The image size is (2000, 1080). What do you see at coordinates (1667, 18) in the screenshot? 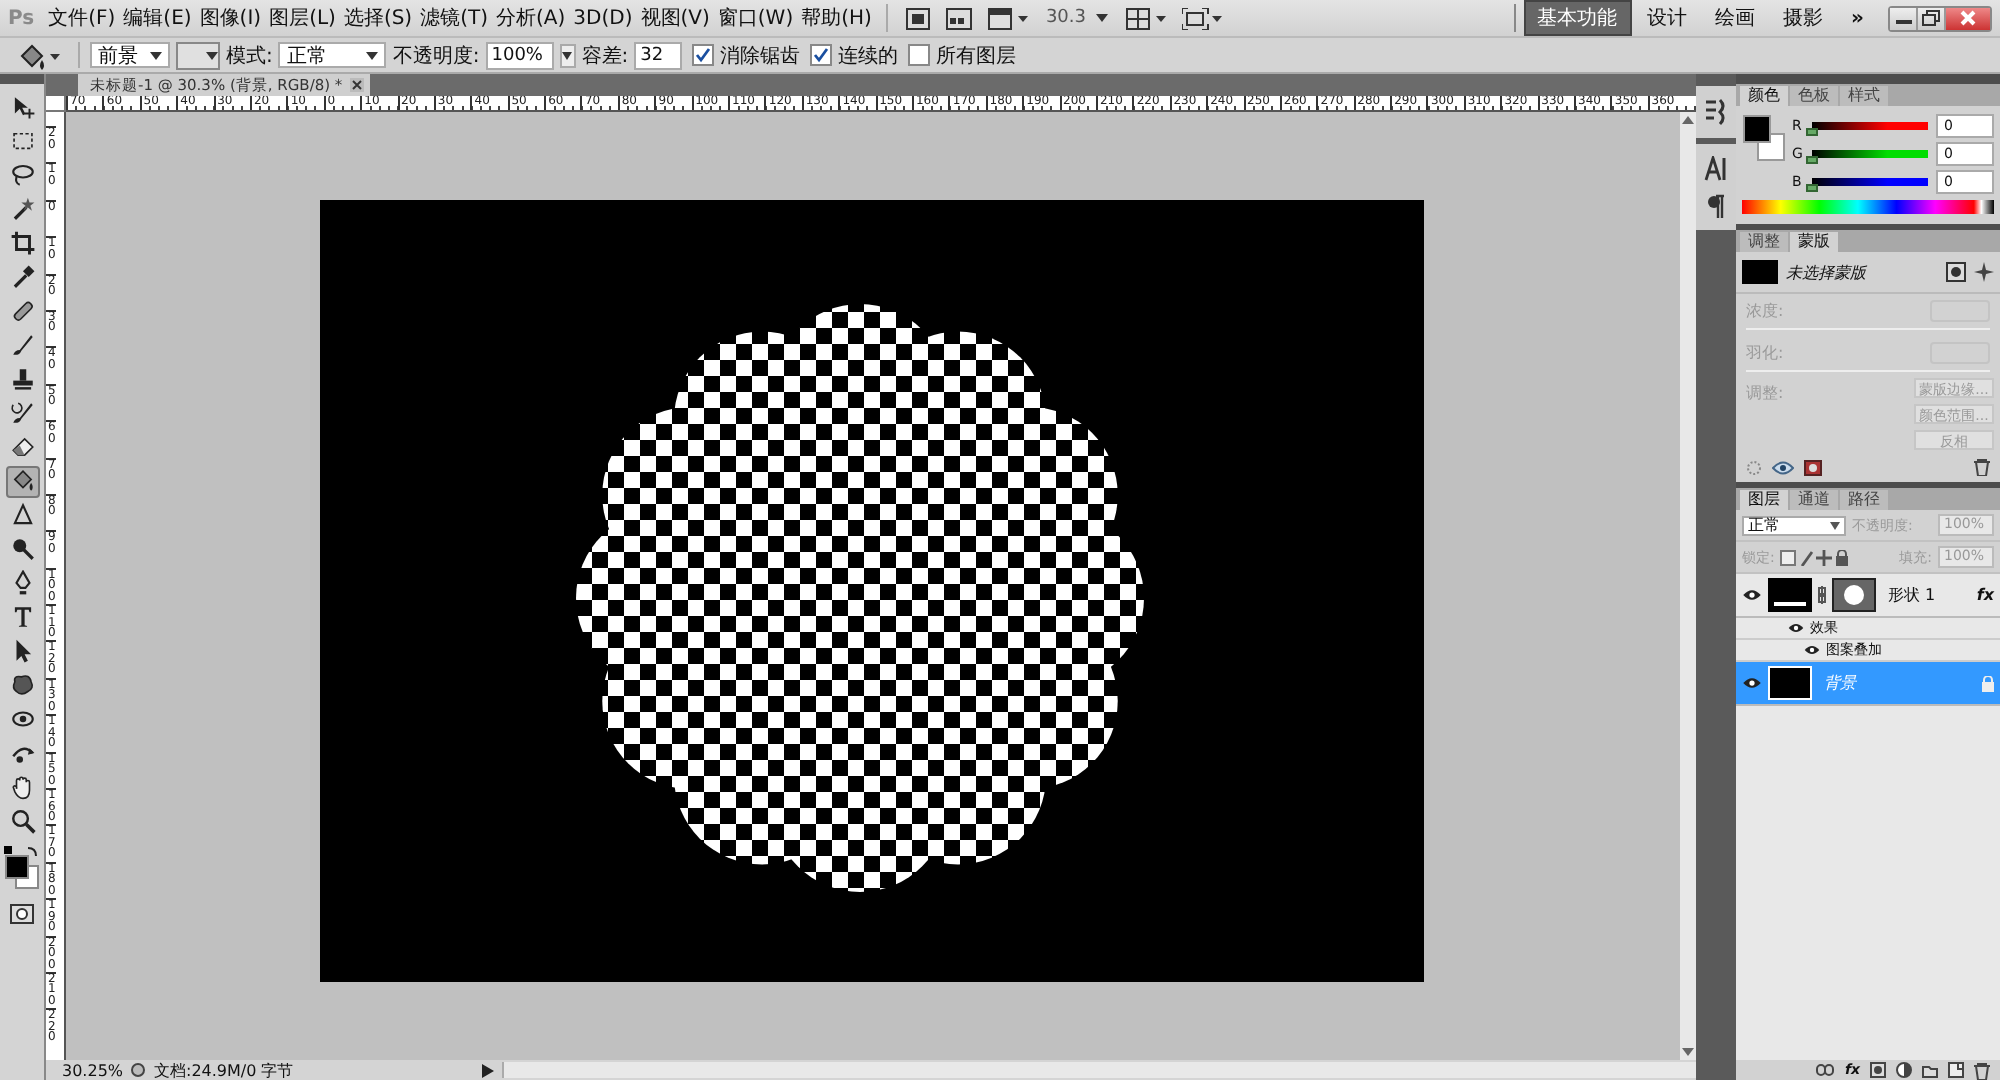
I see `workspace-button: 设计` at bounding box center [1667, 18].